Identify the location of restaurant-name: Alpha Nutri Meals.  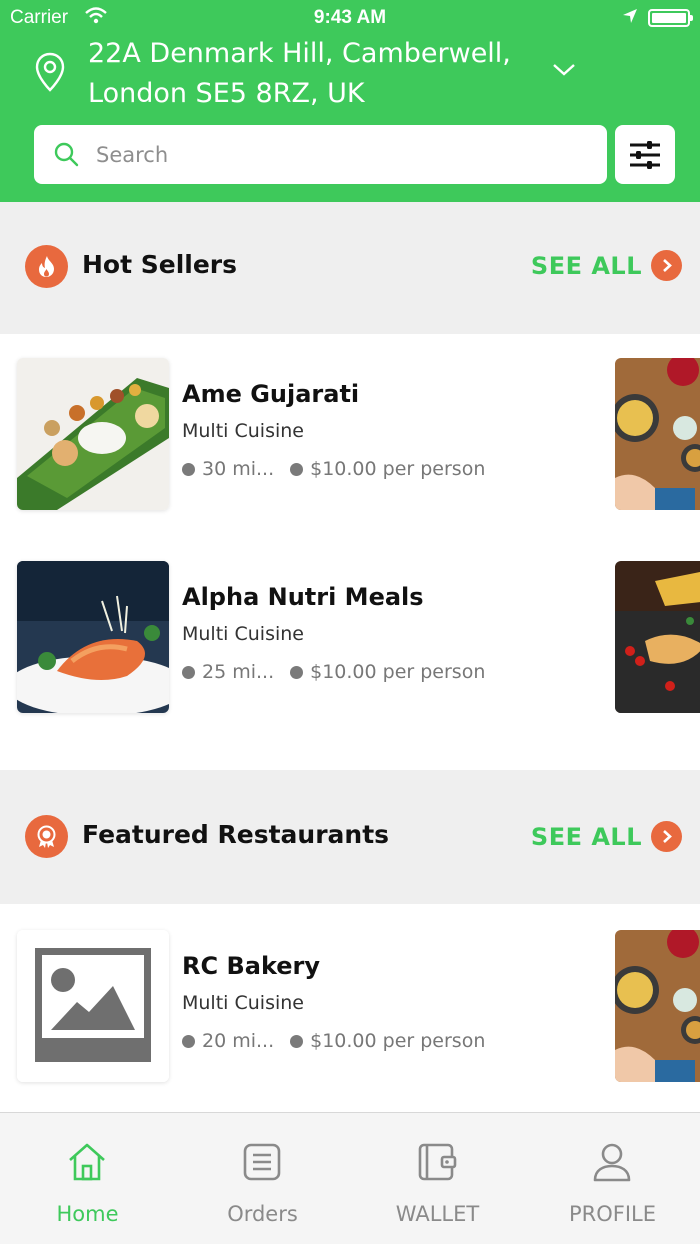
(303, 597).